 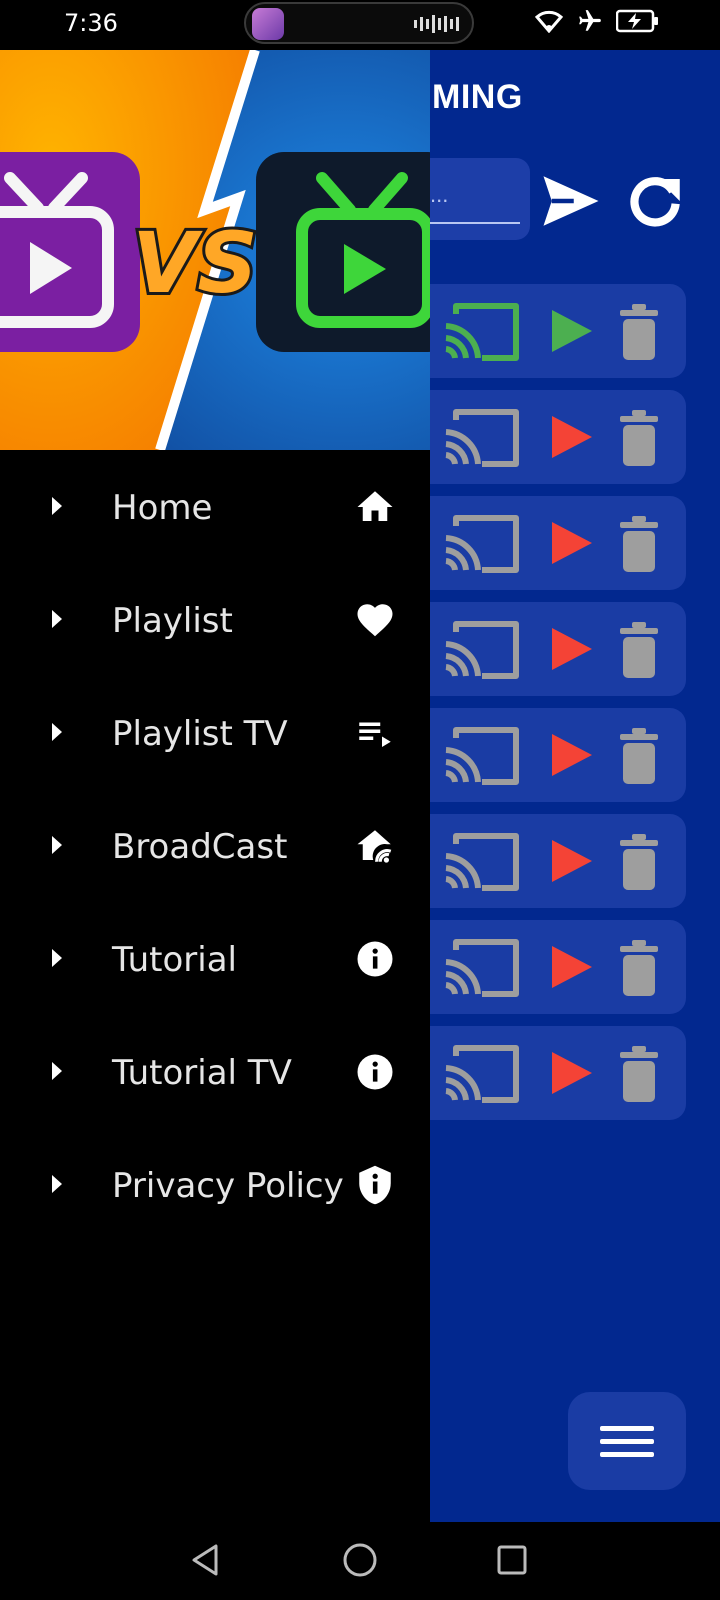 I want to click on status-icons, so click(x=597, y=21).